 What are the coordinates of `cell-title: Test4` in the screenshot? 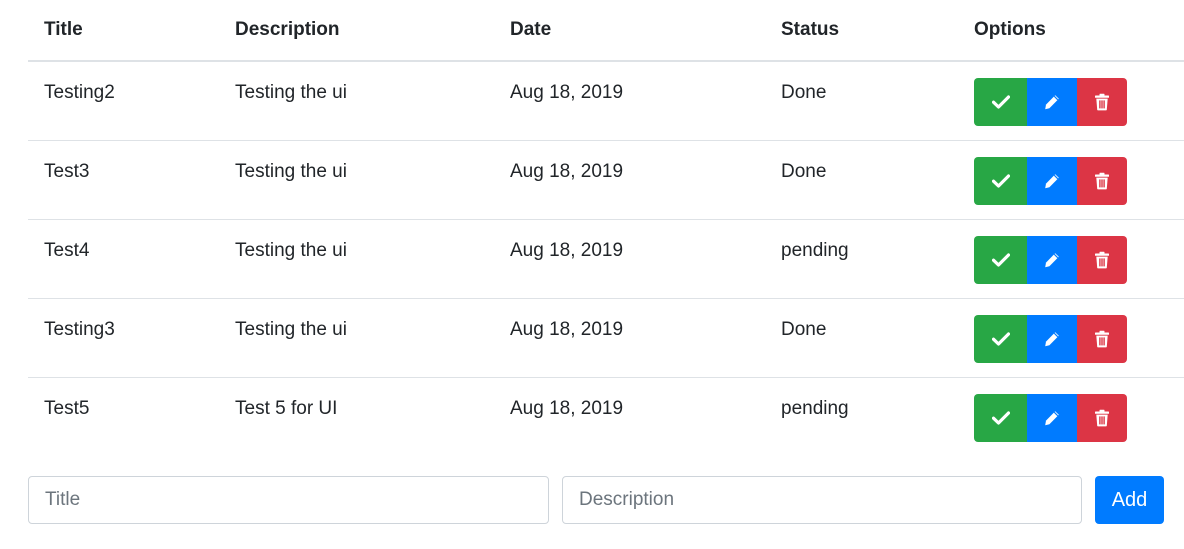 It's located at (123, 258).